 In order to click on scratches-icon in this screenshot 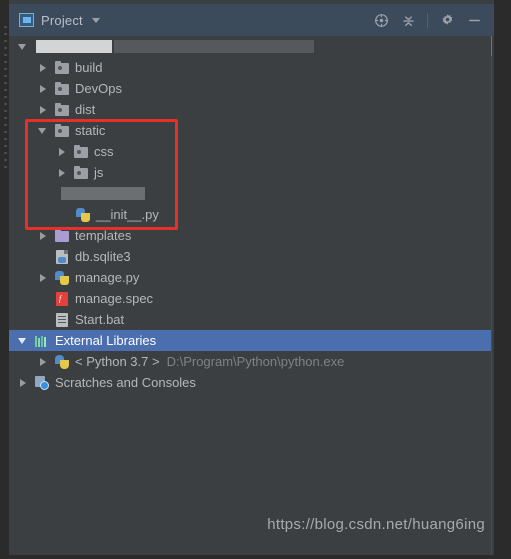, I will do `click(42, 383)`.